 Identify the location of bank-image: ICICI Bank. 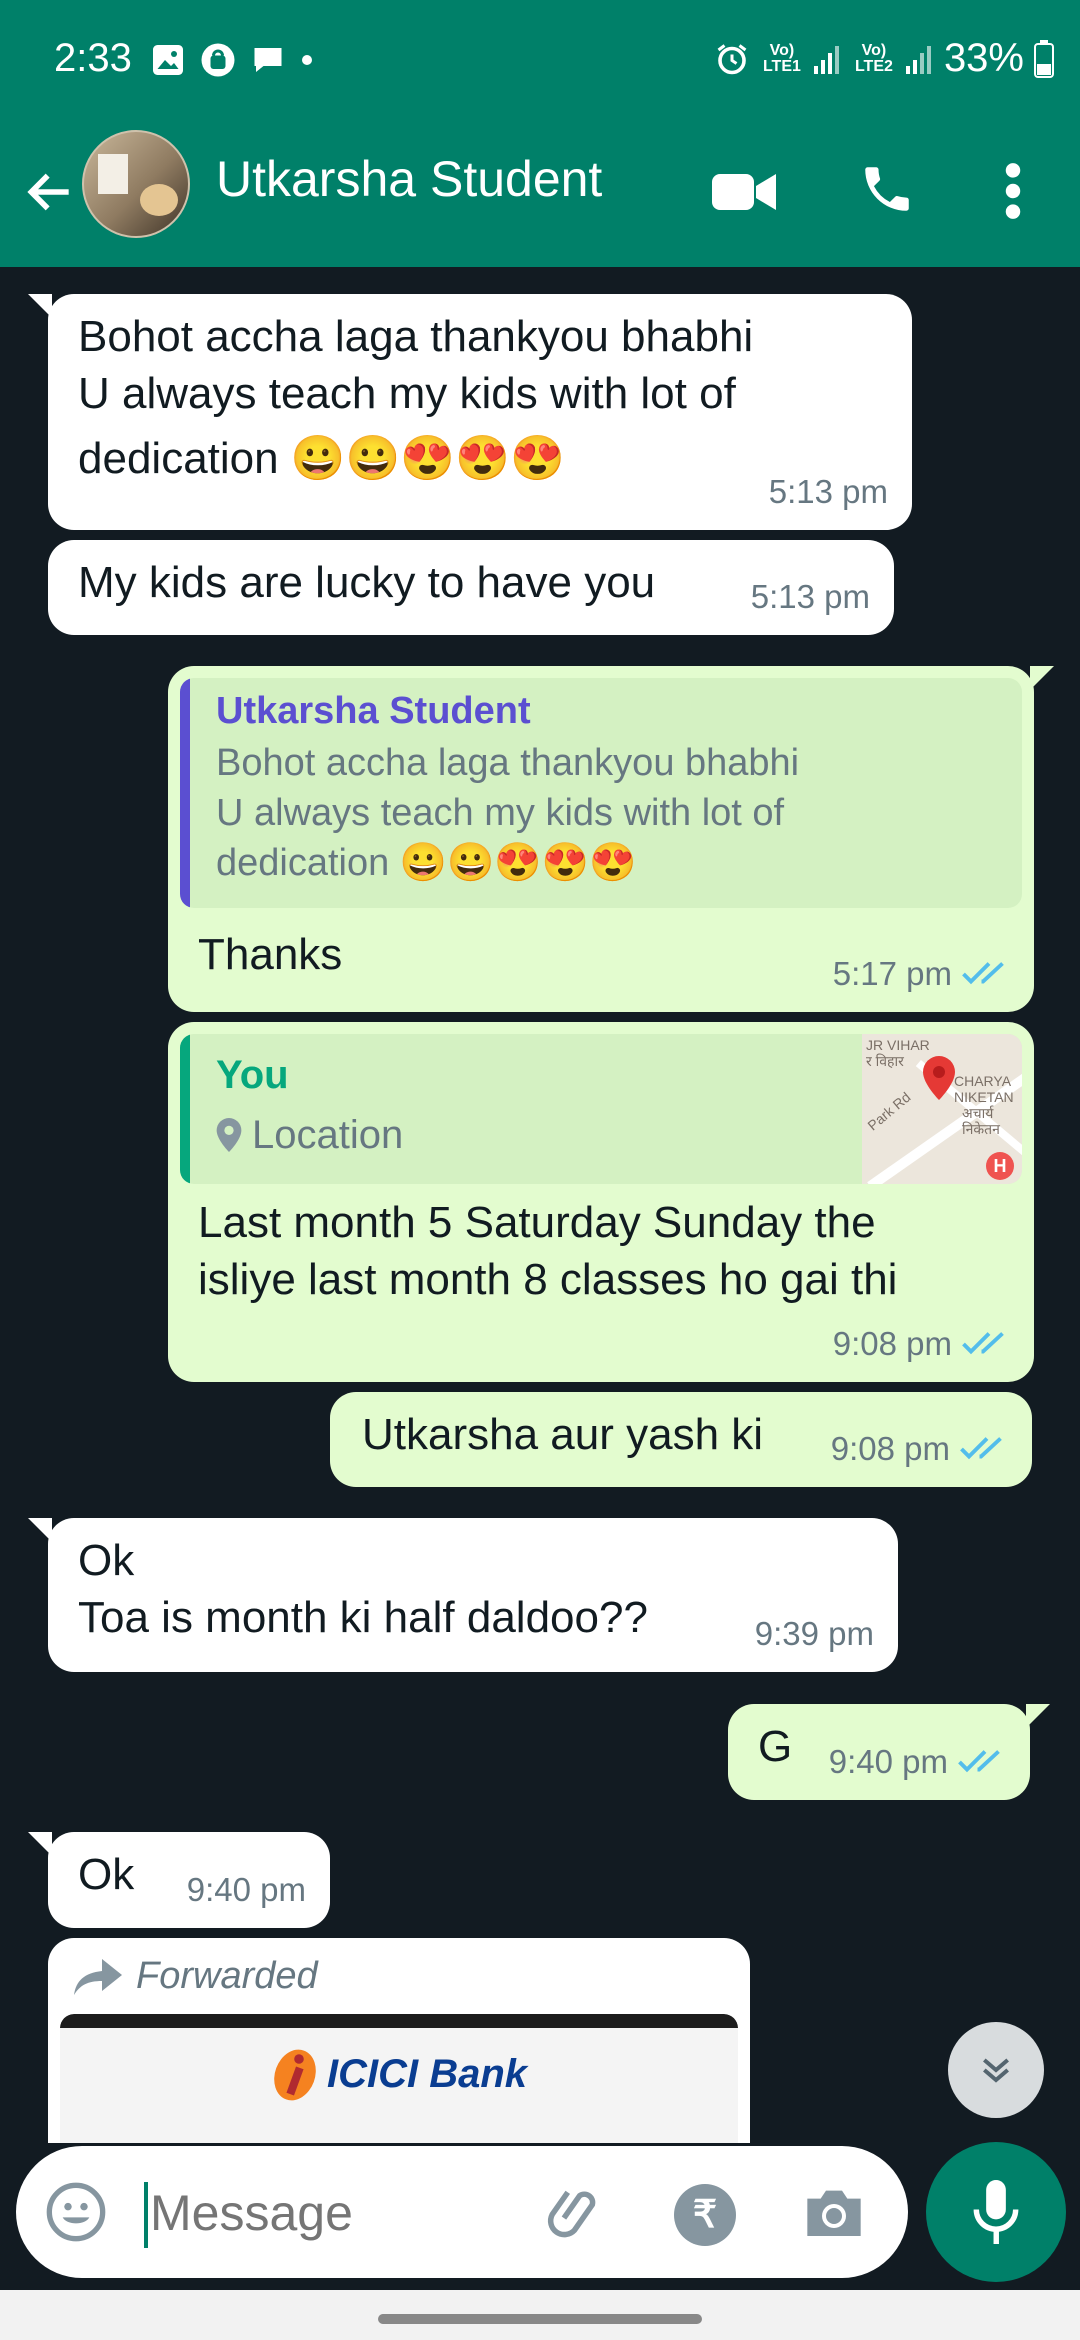
(399, 2078).